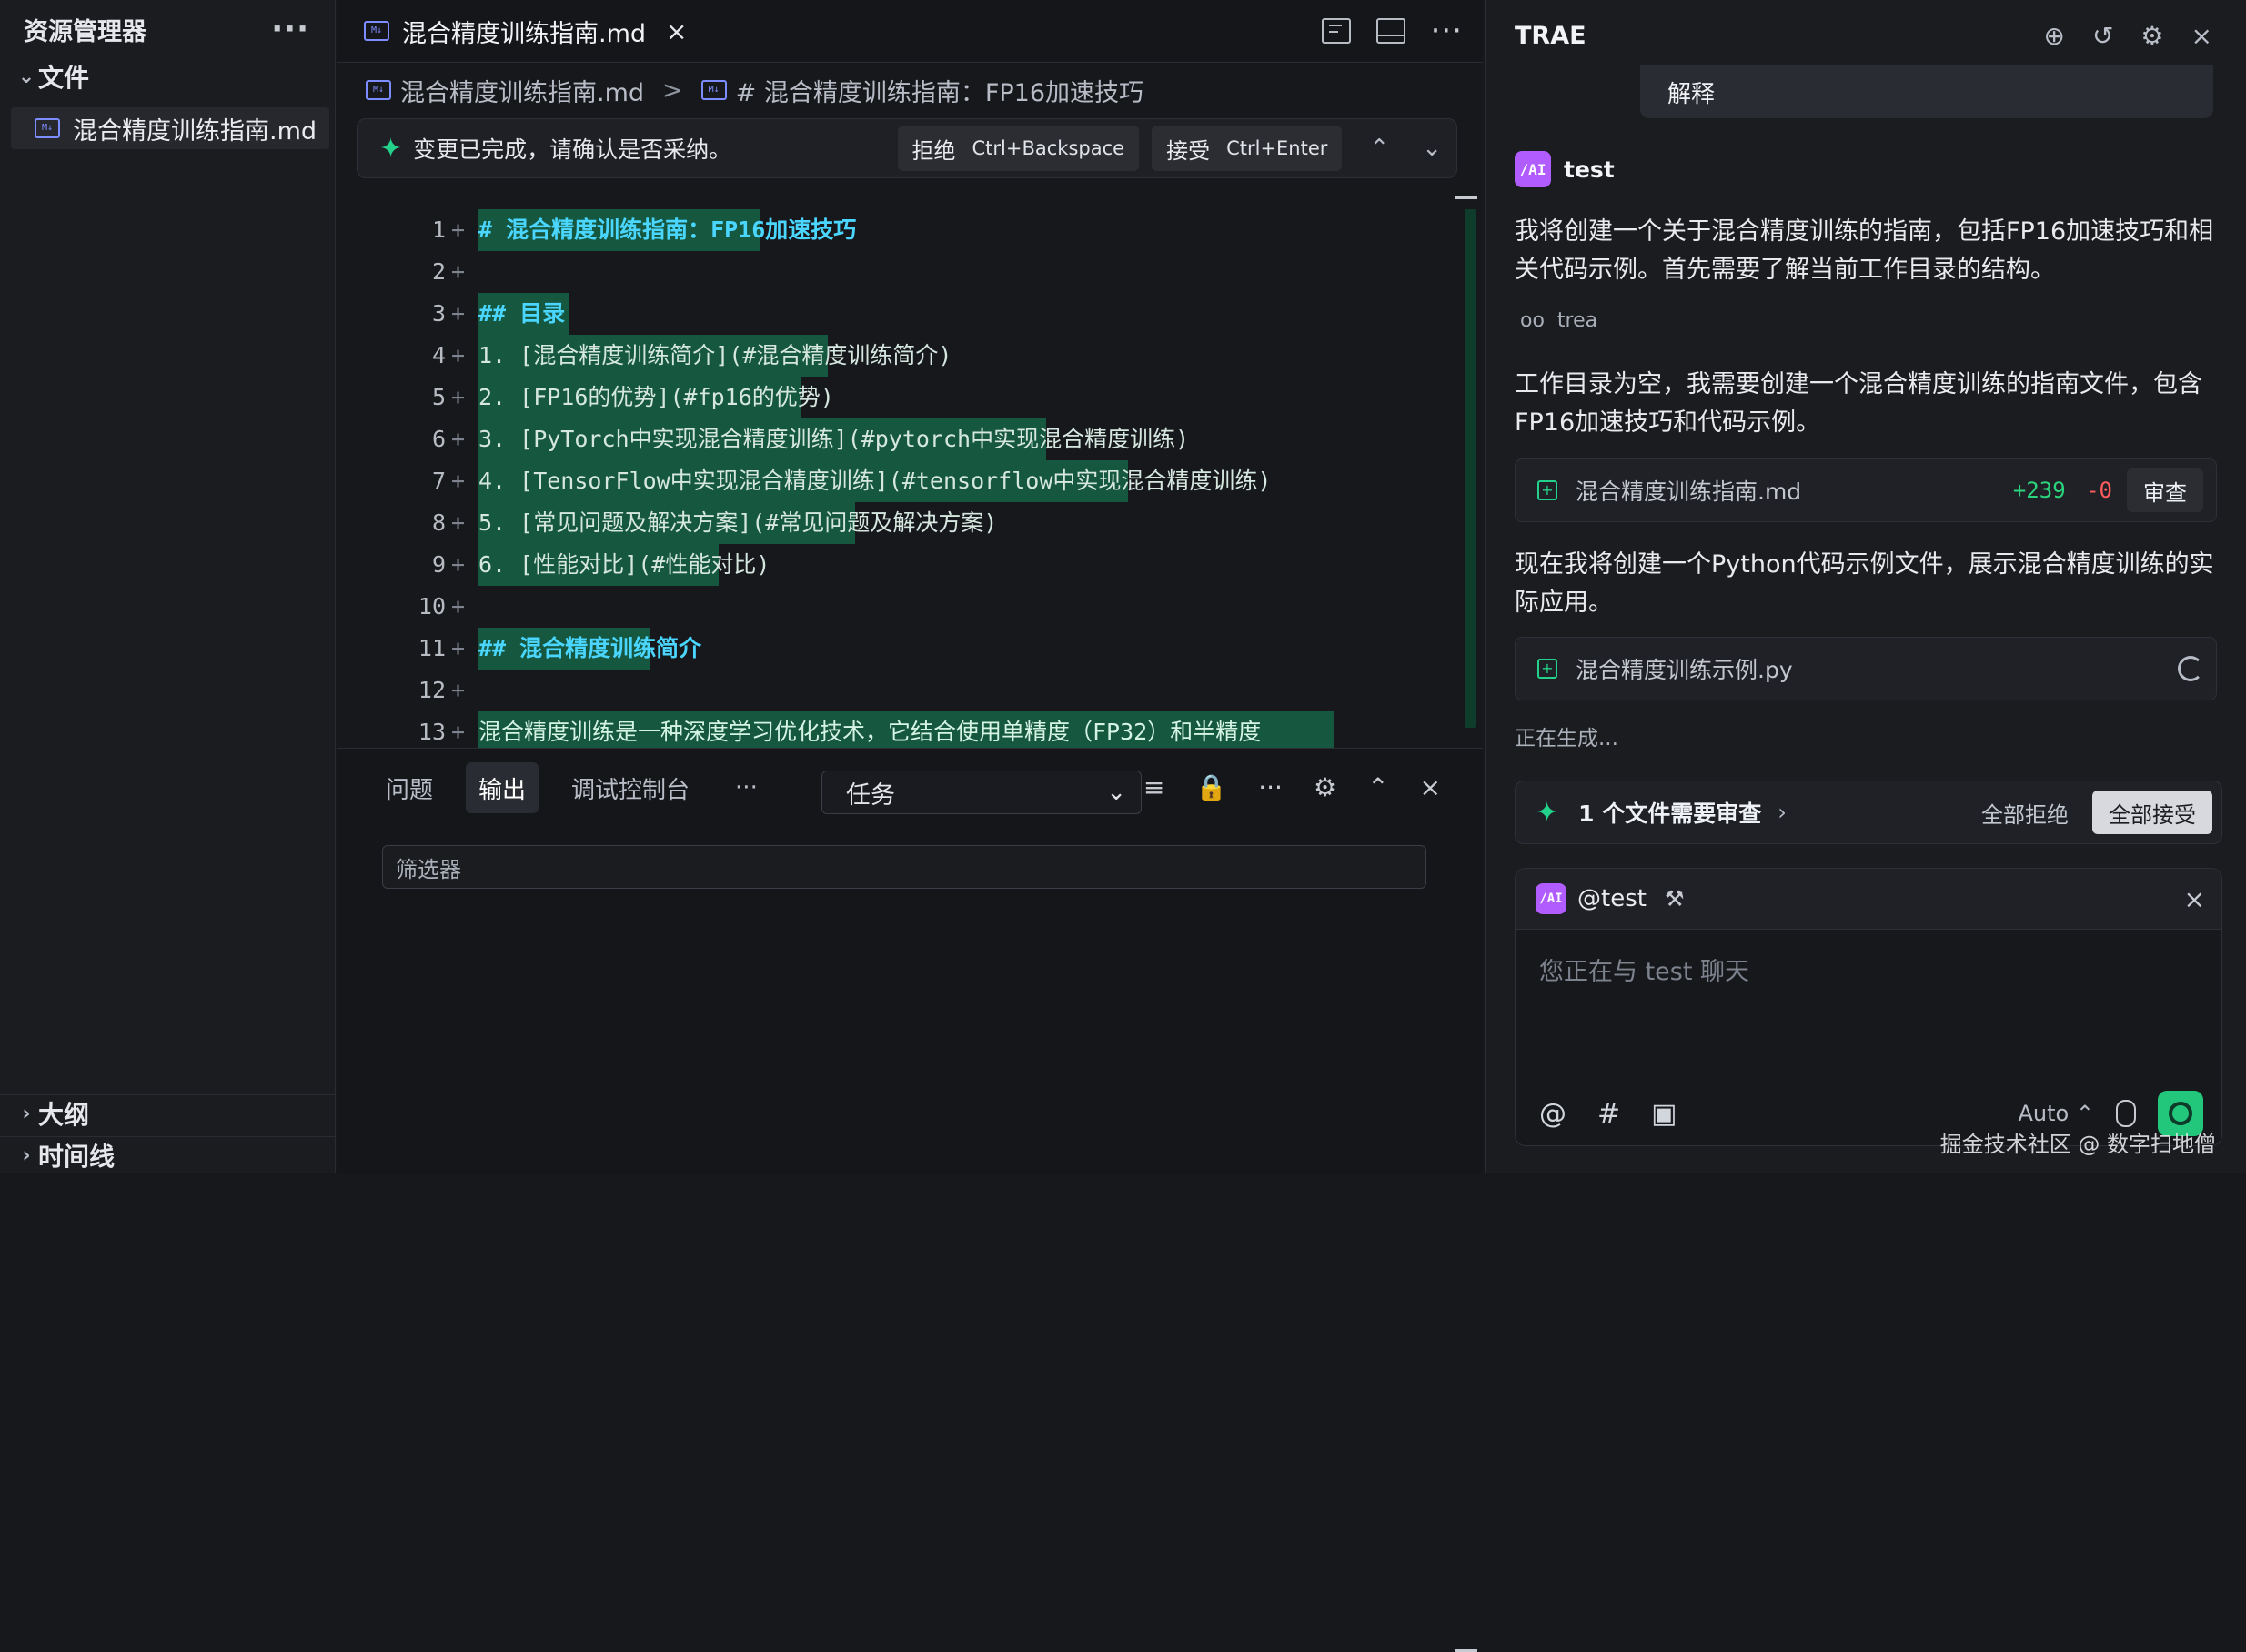 The width and height of the screenshot is (2246, 1652). What do you see at coordinates (910, 607) in the screenshot?
I see `code-line: 10 +` at bounding box center [910, 607].